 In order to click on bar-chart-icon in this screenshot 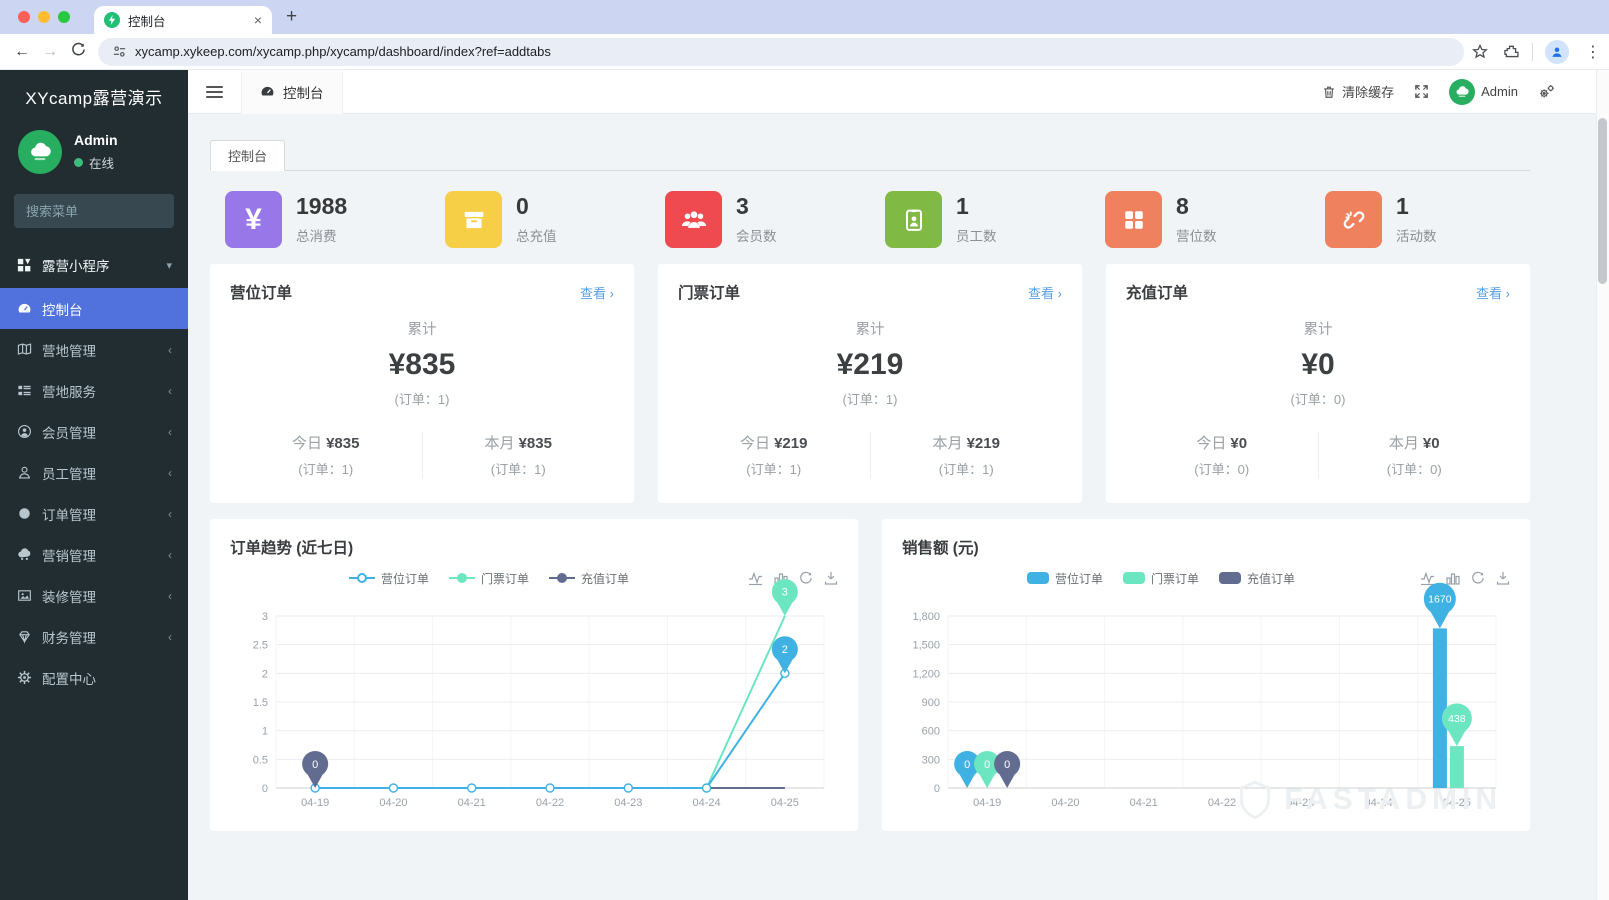, I will do `click(1453, 578)`.